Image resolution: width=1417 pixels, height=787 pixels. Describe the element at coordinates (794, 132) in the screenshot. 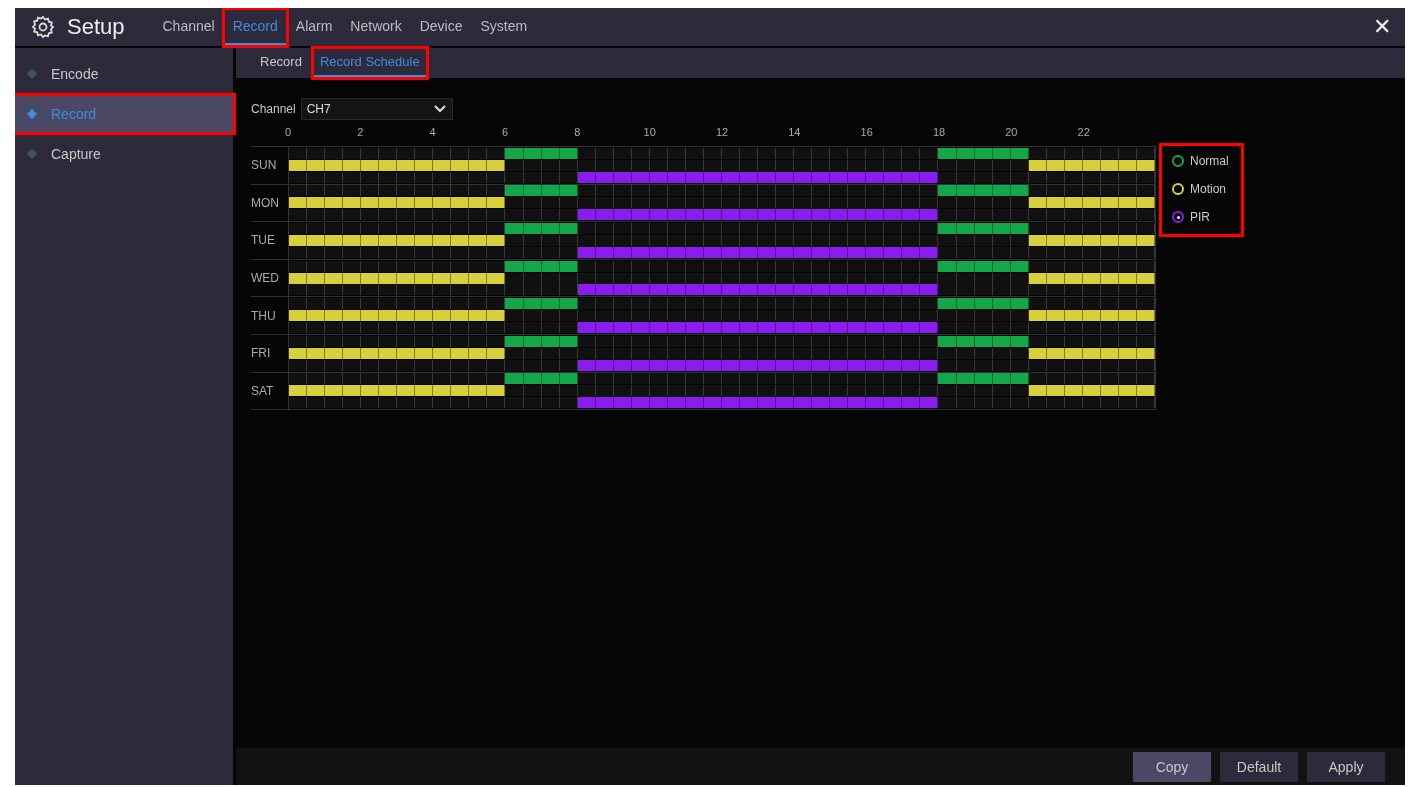

I see `hour-label: 14` at that location.